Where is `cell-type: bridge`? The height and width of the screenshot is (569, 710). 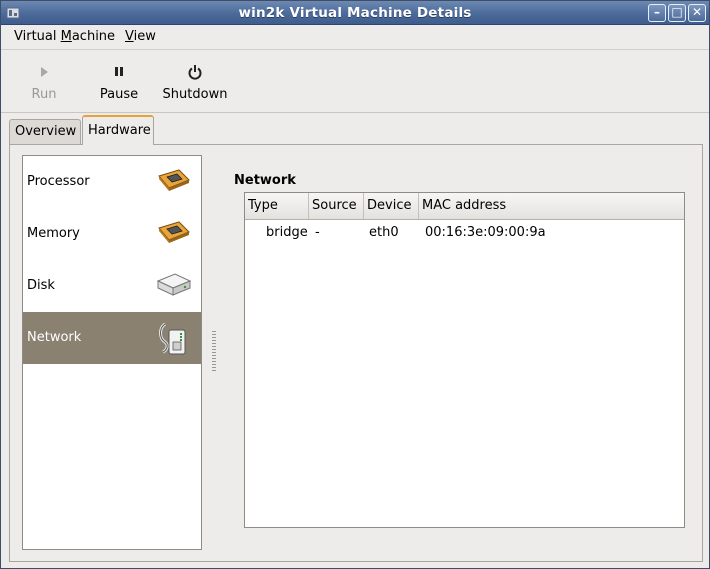
cell-type: bridge is located at coordinates (287, 232).